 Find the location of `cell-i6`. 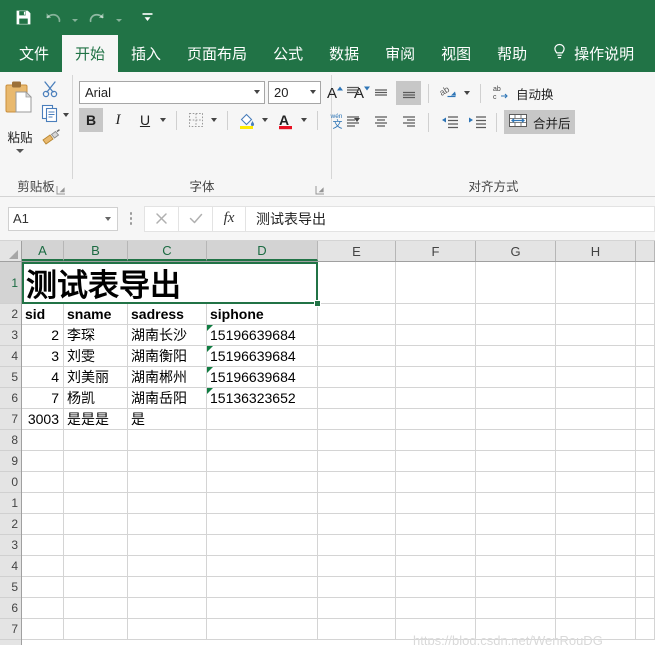

cell-i6 is located at coordinates (645, 398).